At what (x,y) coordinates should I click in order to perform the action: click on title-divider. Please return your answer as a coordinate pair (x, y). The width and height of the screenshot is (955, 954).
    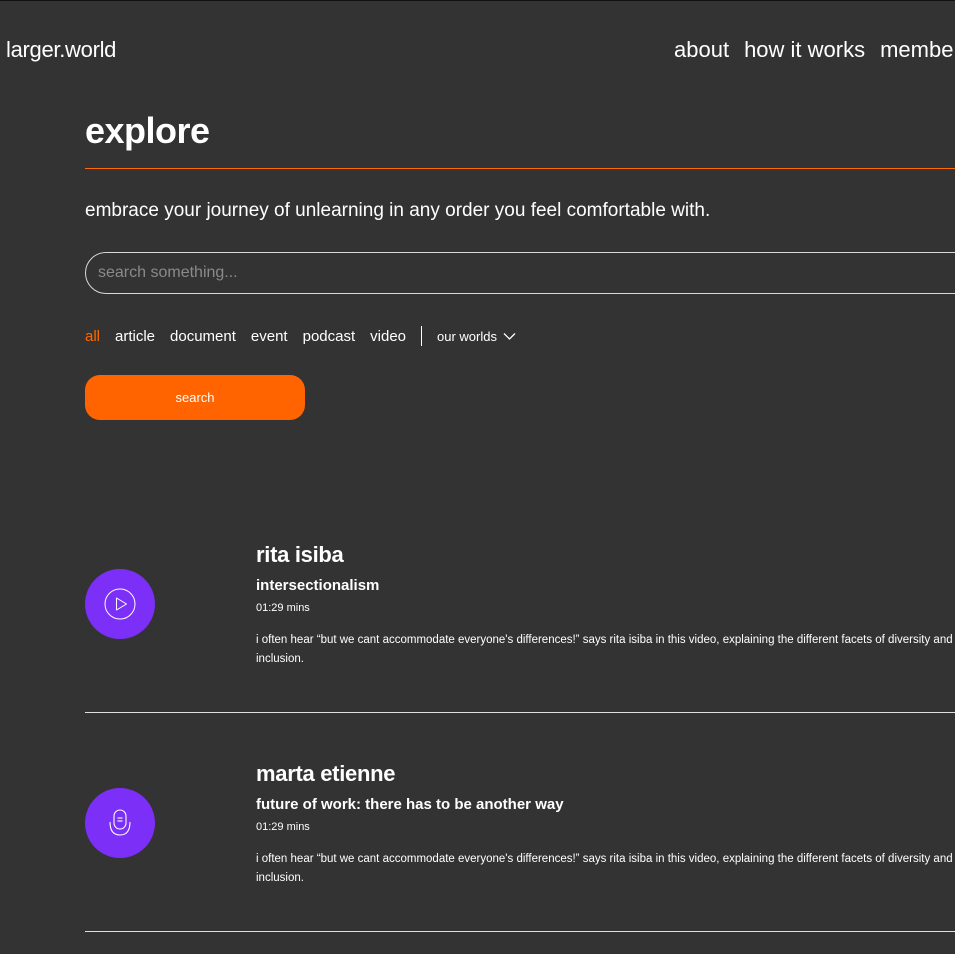
    Looking at the image, I should click on (520, 168).